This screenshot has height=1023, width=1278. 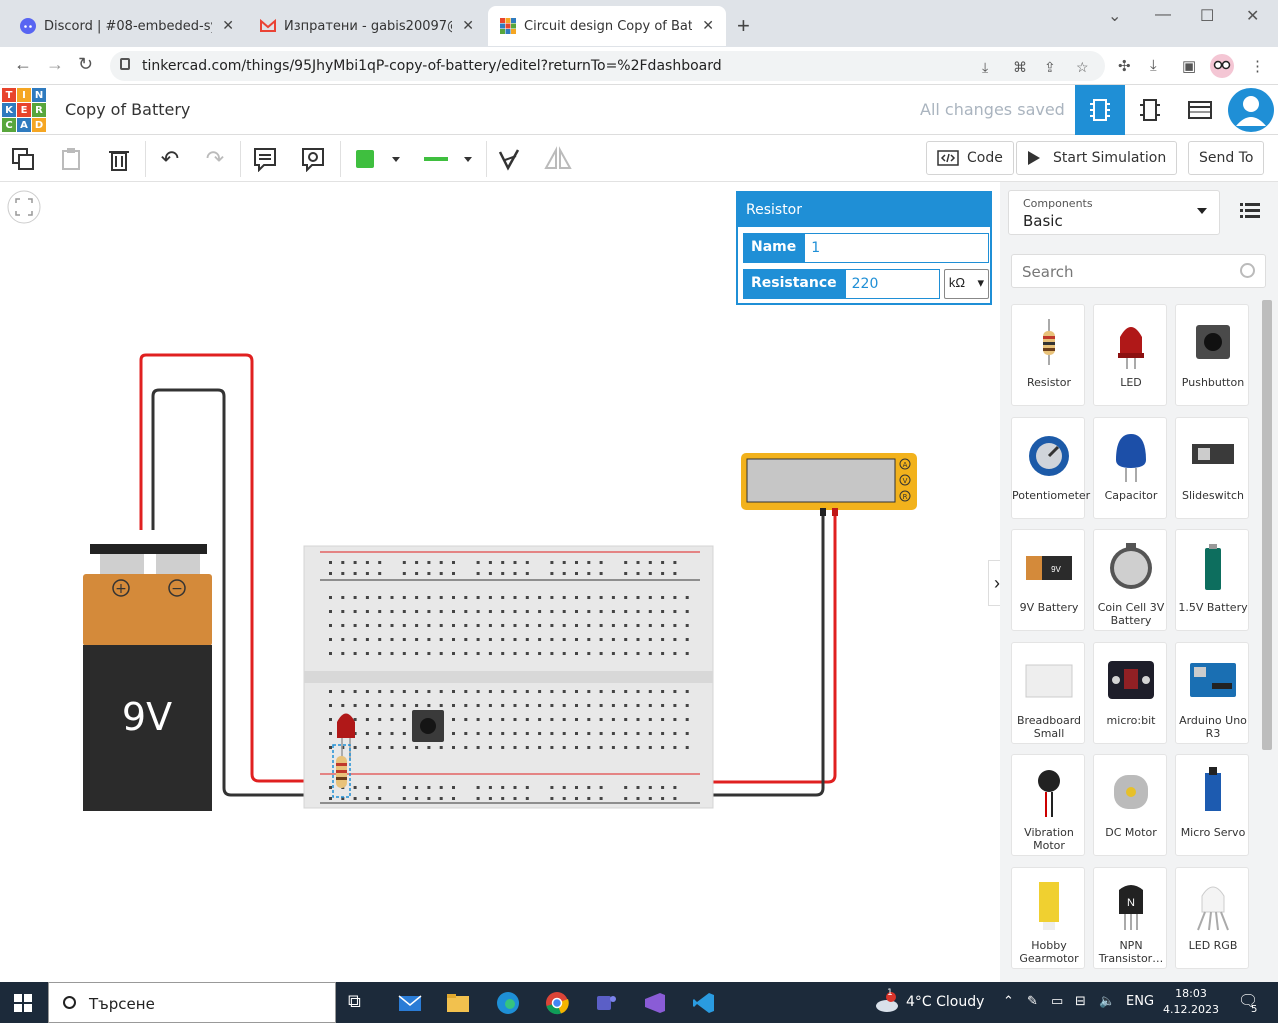 What do you see at coordinates (1138, 271) in the screenshot?
I see `search-input: Search` at bounding box center [1138, 271].